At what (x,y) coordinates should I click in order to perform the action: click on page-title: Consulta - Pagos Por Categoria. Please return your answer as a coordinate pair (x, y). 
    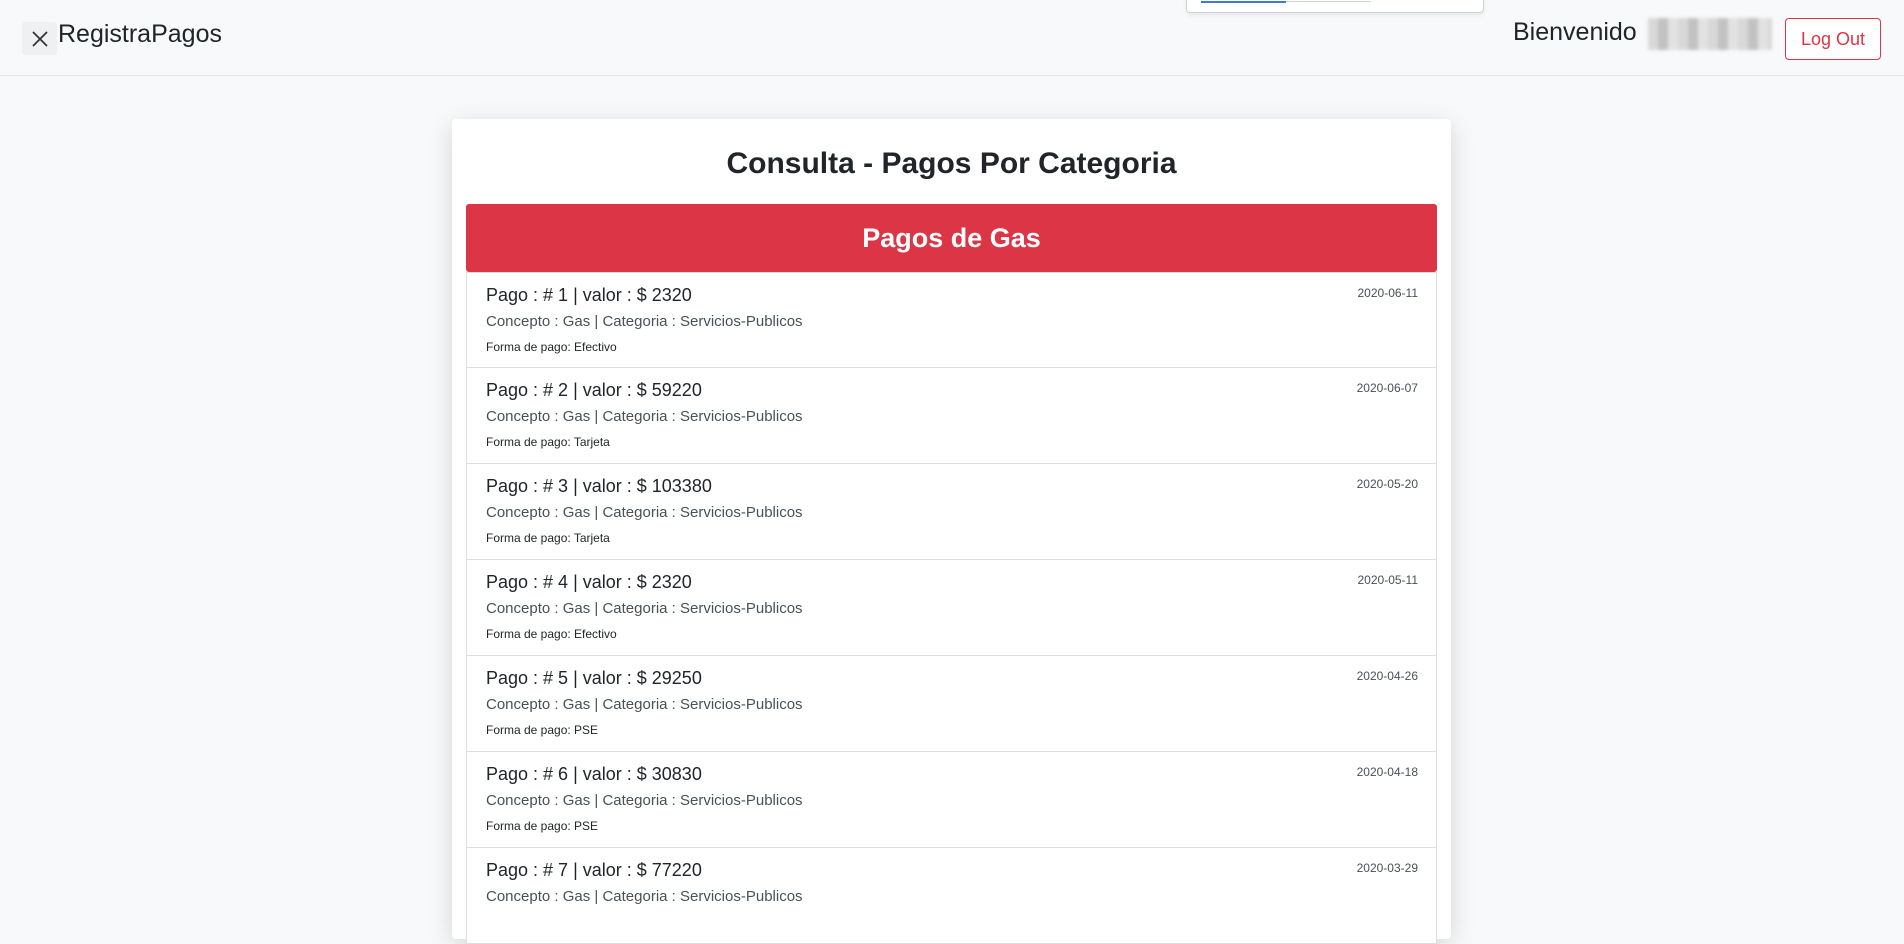
    Looking at the image, I should click on (951, 163).